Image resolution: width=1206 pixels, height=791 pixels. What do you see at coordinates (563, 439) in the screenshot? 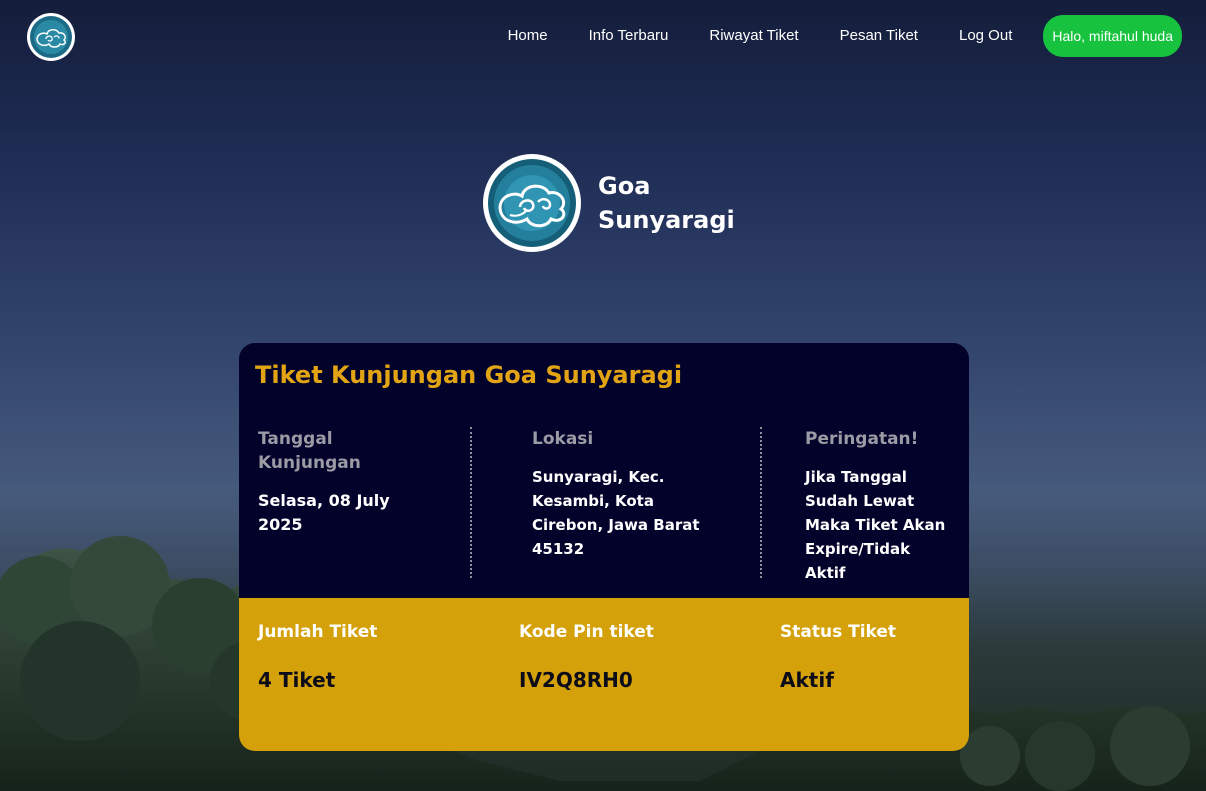
I see `location-label: Lokasi` at bounding box center [563, 439].